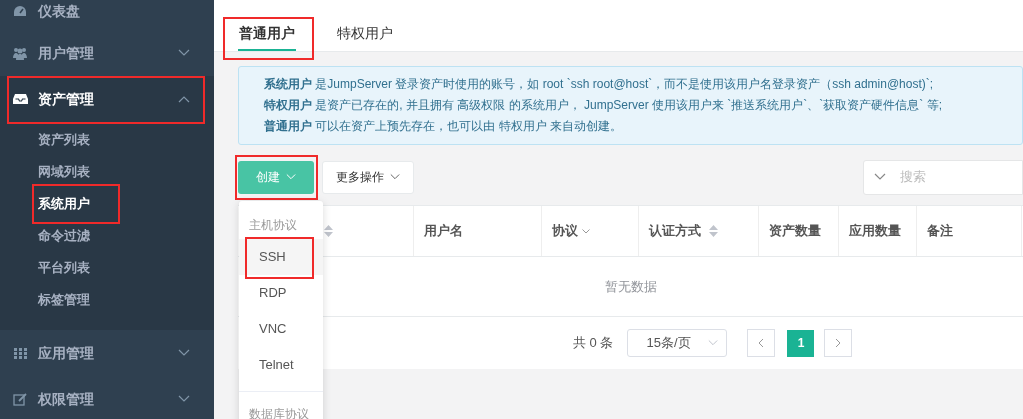  I want to click on page-size-select: 15条/页, so click(677, 343).